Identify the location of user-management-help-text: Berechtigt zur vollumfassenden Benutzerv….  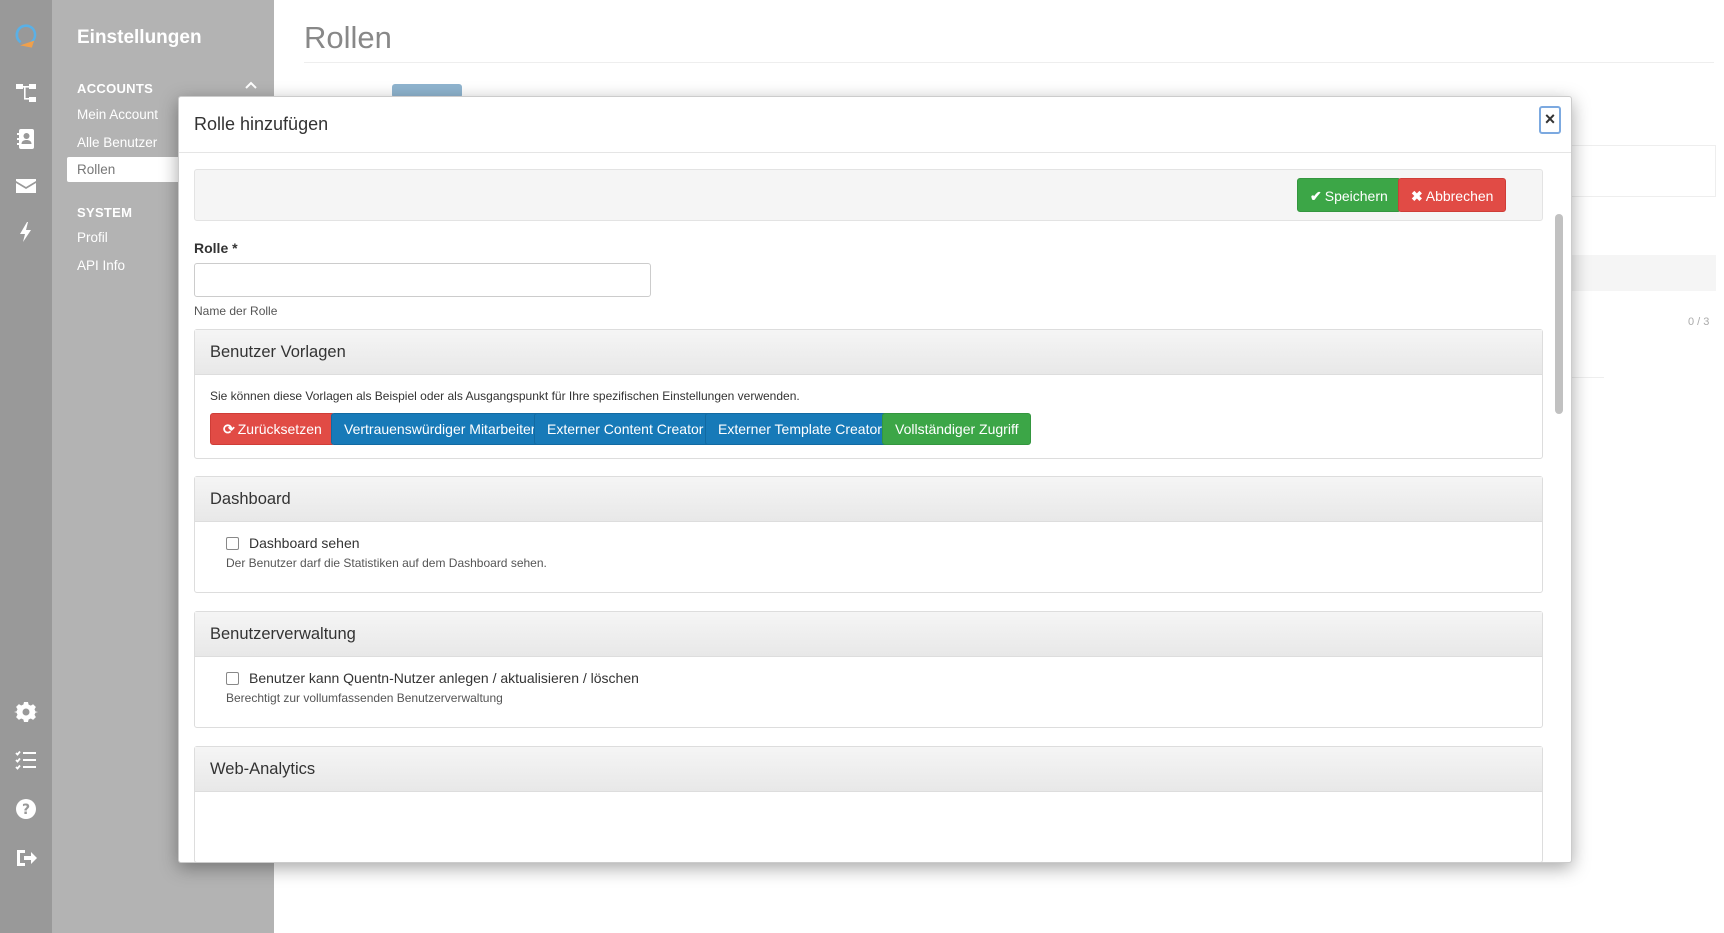
(364, 698).